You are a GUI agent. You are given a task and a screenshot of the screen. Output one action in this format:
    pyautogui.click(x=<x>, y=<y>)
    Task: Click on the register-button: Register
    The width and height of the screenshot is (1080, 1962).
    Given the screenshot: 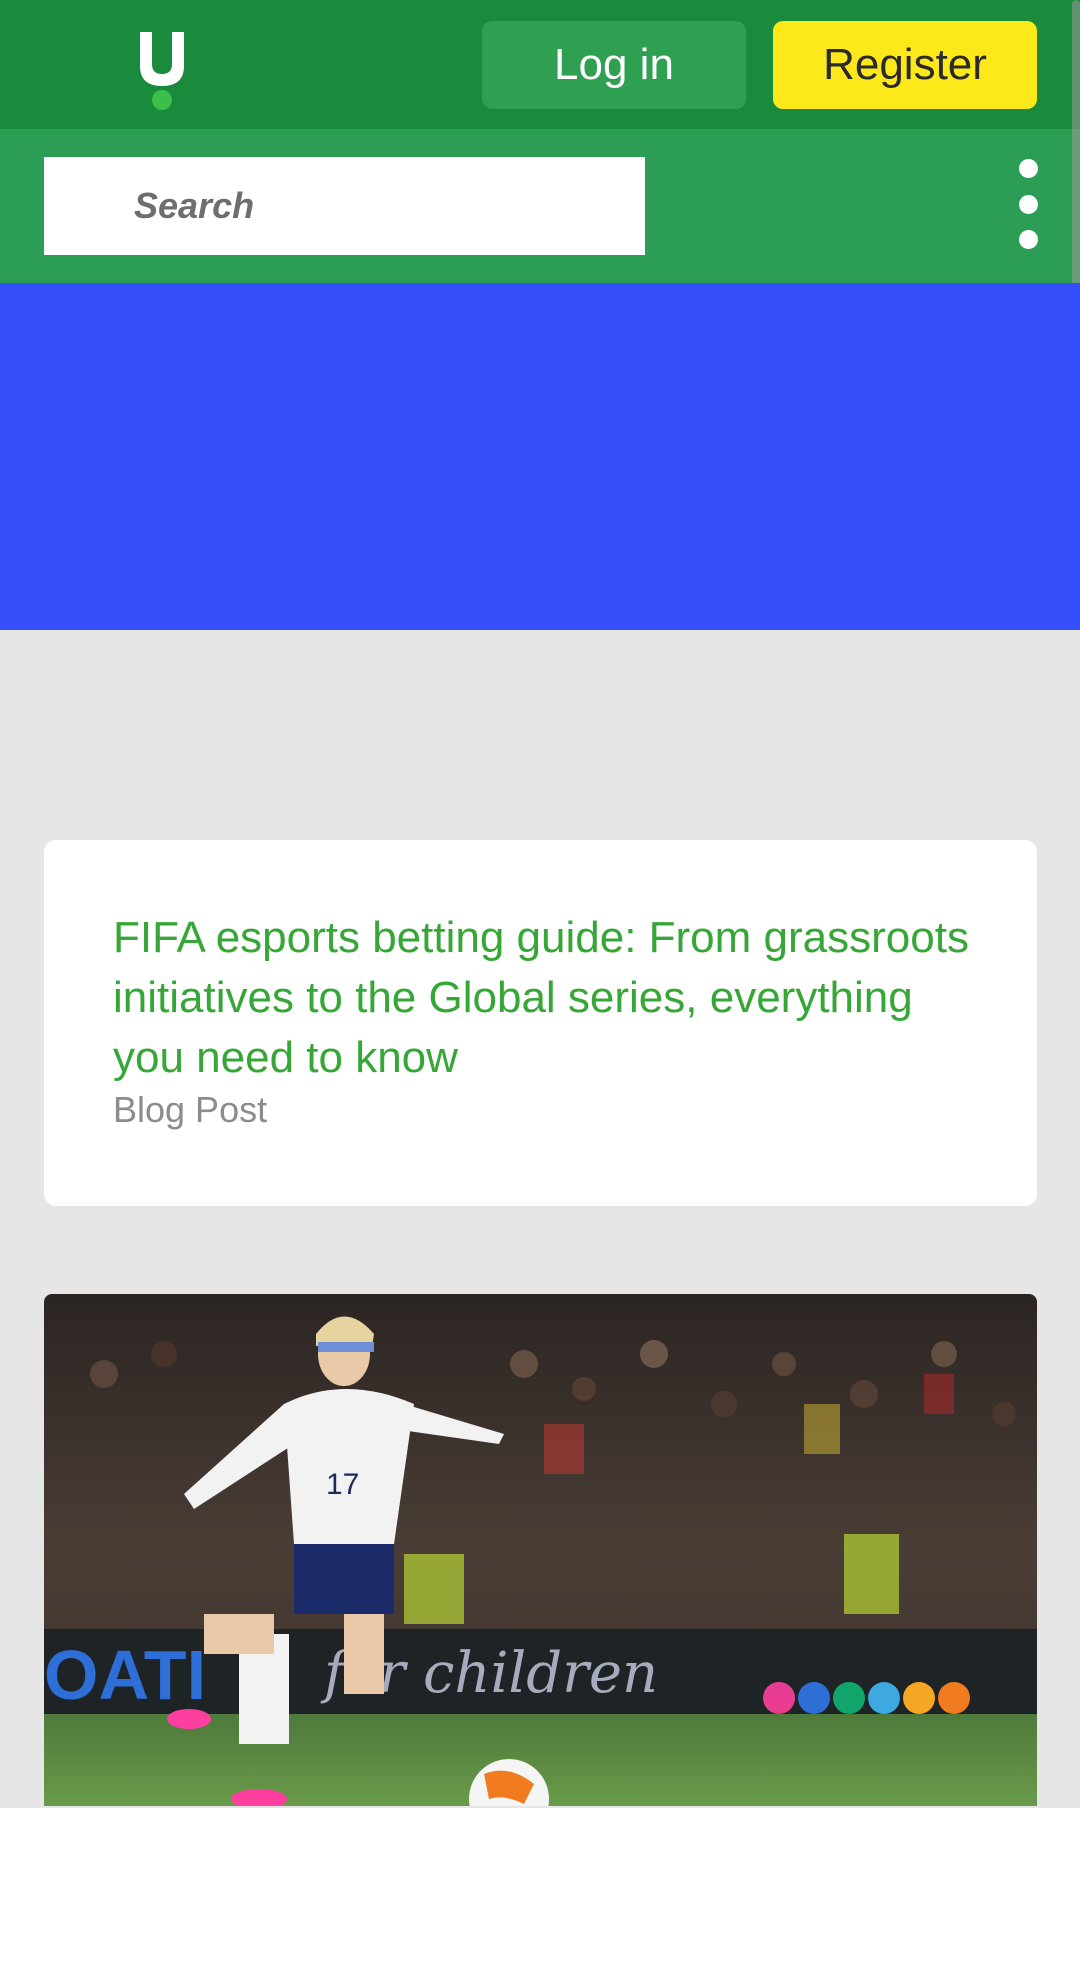 What is the action you would take?
    pyautogui.click(x=905, y=65)
    